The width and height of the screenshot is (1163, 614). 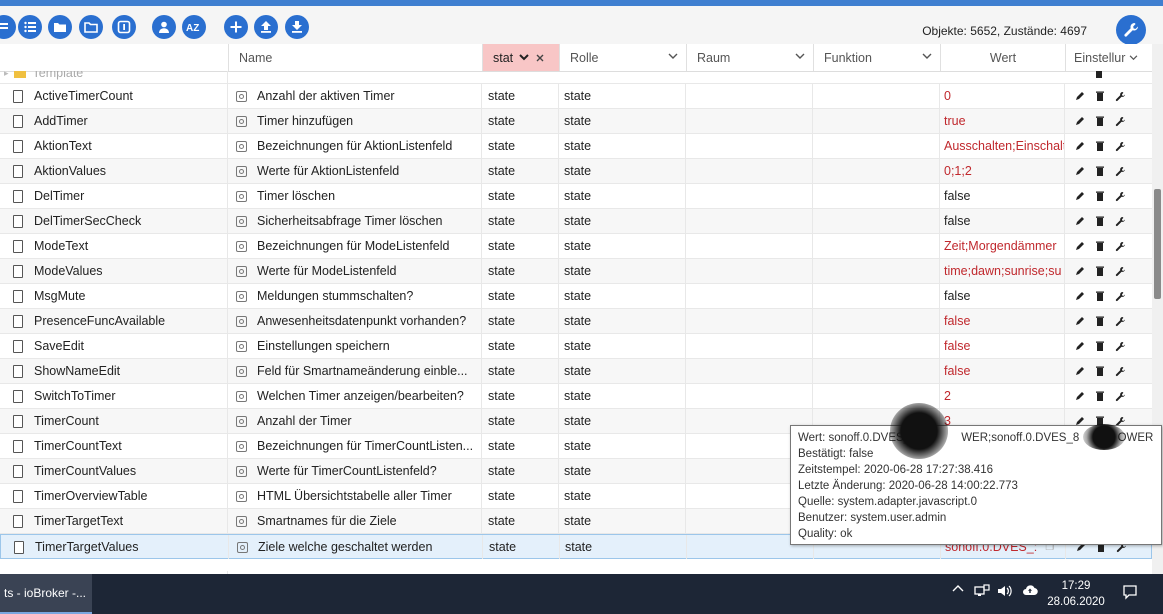 I want to click on folder-open-icon, so click(x=91, y=27).